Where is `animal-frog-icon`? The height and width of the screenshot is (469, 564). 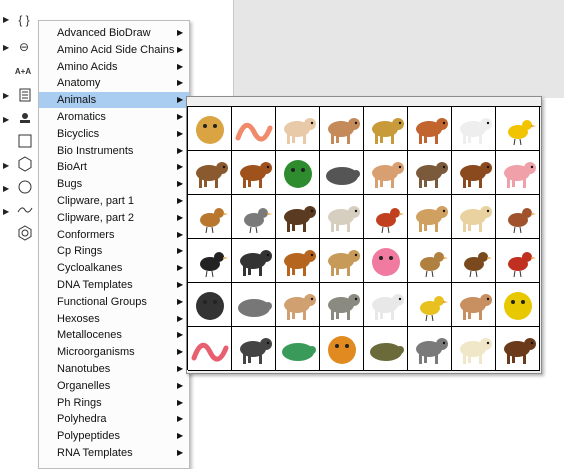 animal-frog-icon is located at coordinates (298, 173).